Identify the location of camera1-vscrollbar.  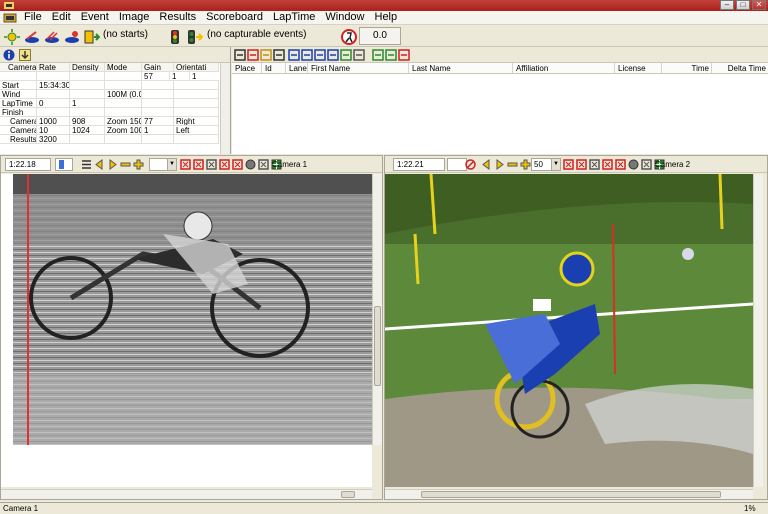
(377, 309).